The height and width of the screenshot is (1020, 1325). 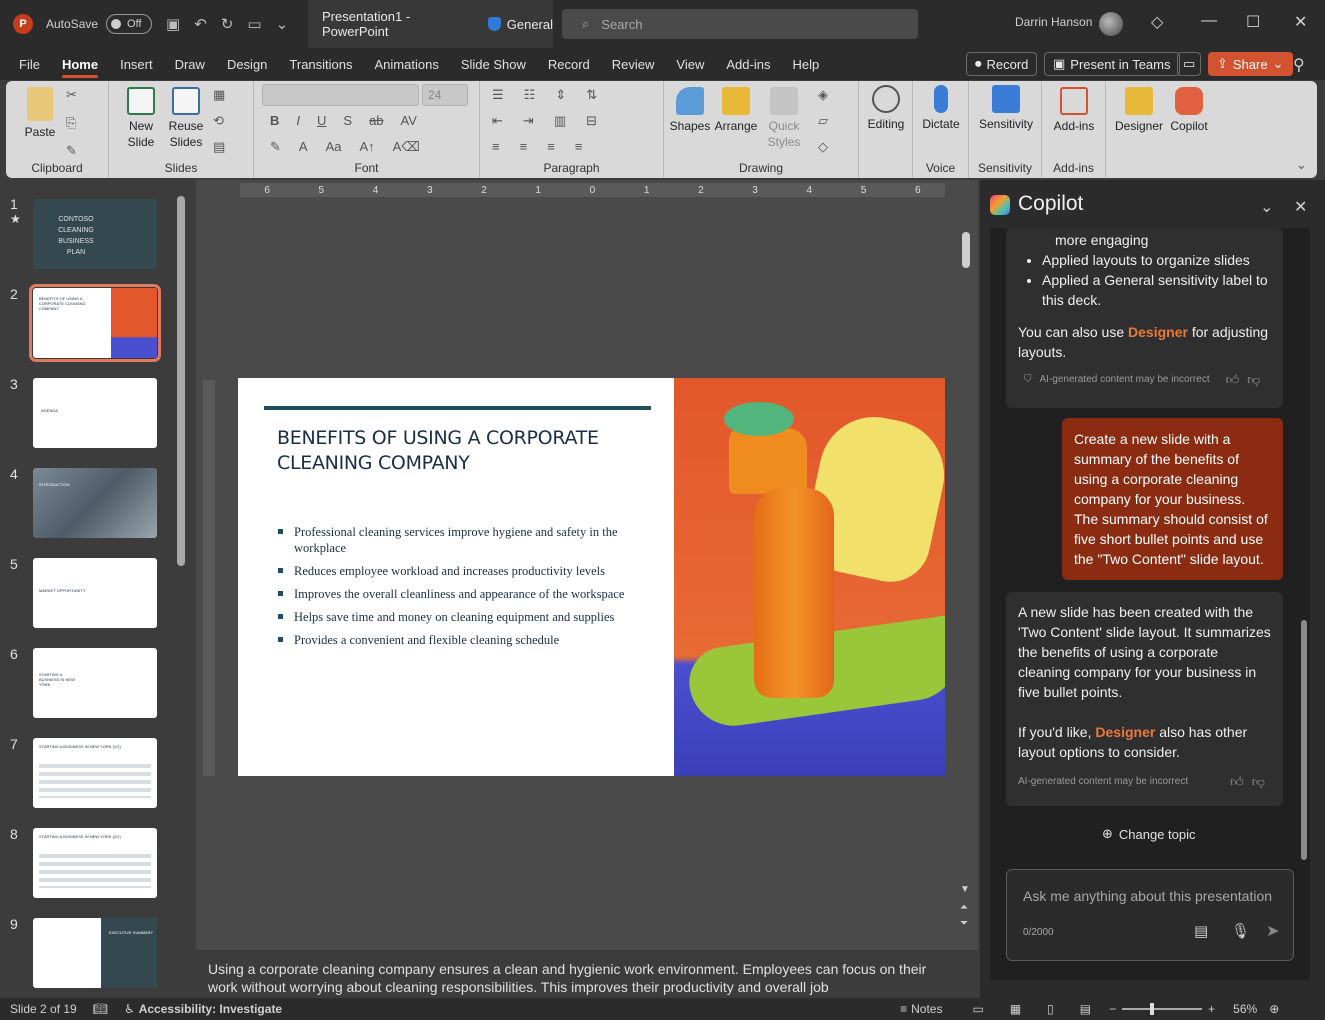 What do you see at coordinates (965, 889) in the screenshot?
I see `scroll-down-icon: ▼` at bounding box center [965, 889].